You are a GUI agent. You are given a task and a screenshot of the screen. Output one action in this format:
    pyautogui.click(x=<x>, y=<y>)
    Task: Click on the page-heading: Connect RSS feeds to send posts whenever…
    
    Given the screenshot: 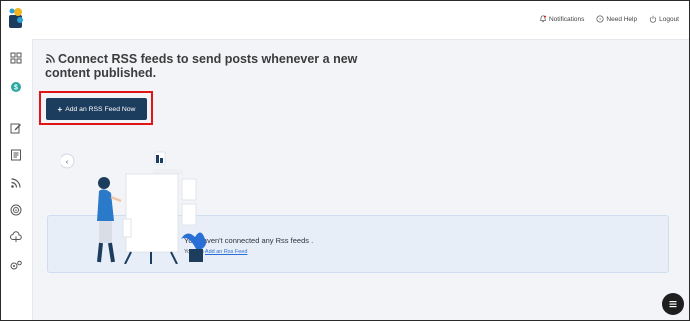 What is the action you would take?
    pyautogui.click(x=225, y=66)
    